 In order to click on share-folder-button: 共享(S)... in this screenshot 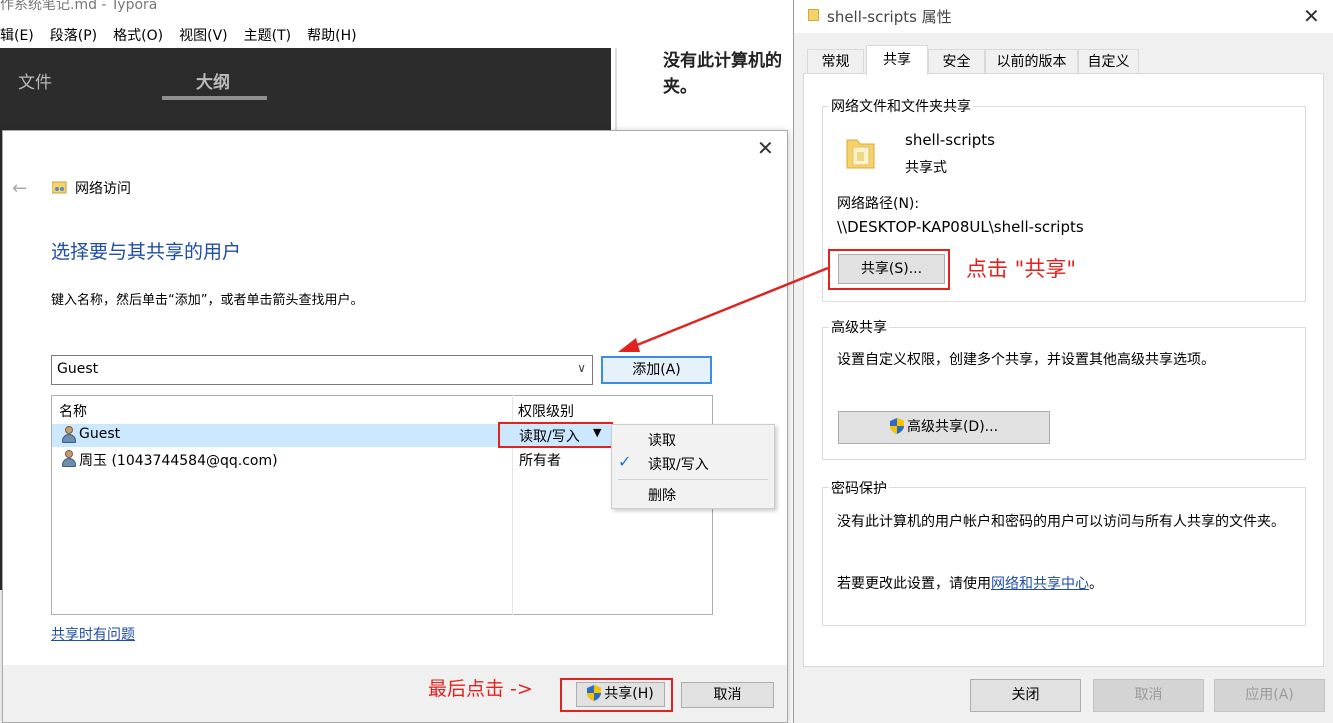, I will do `click(891, 269)`.